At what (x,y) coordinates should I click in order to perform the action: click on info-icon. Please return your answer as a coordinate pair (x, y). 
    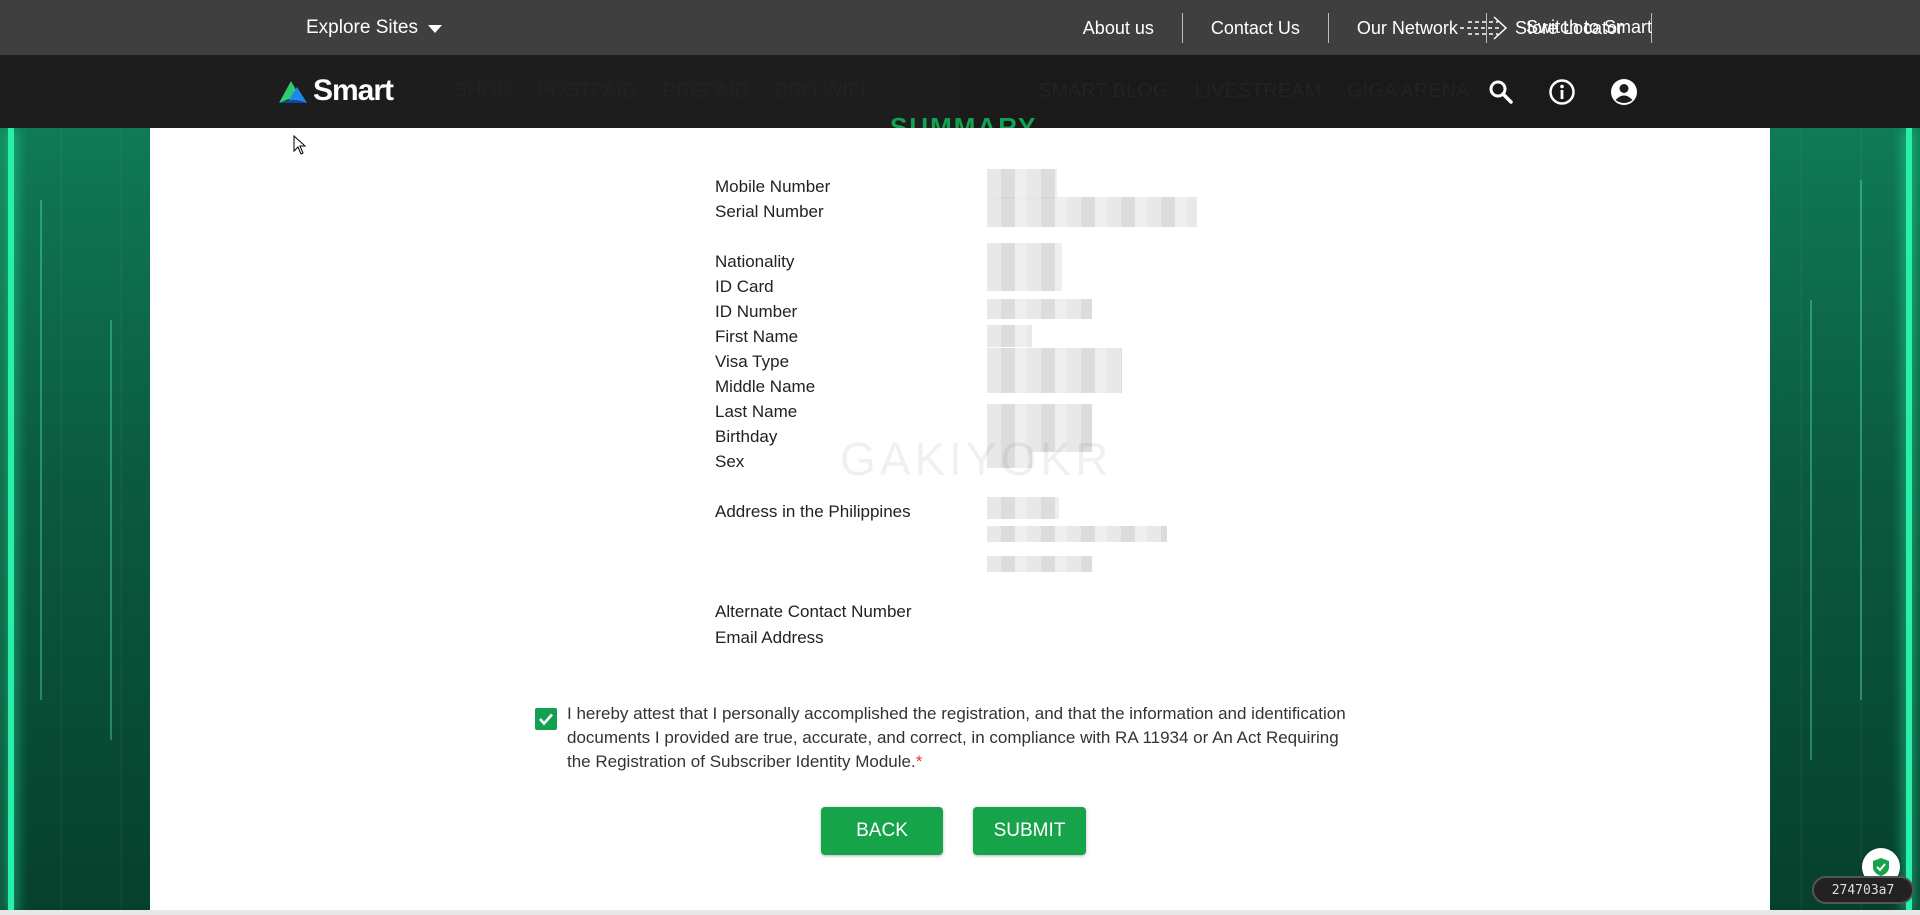
    Looking at the image, I should click on (1562, 92).